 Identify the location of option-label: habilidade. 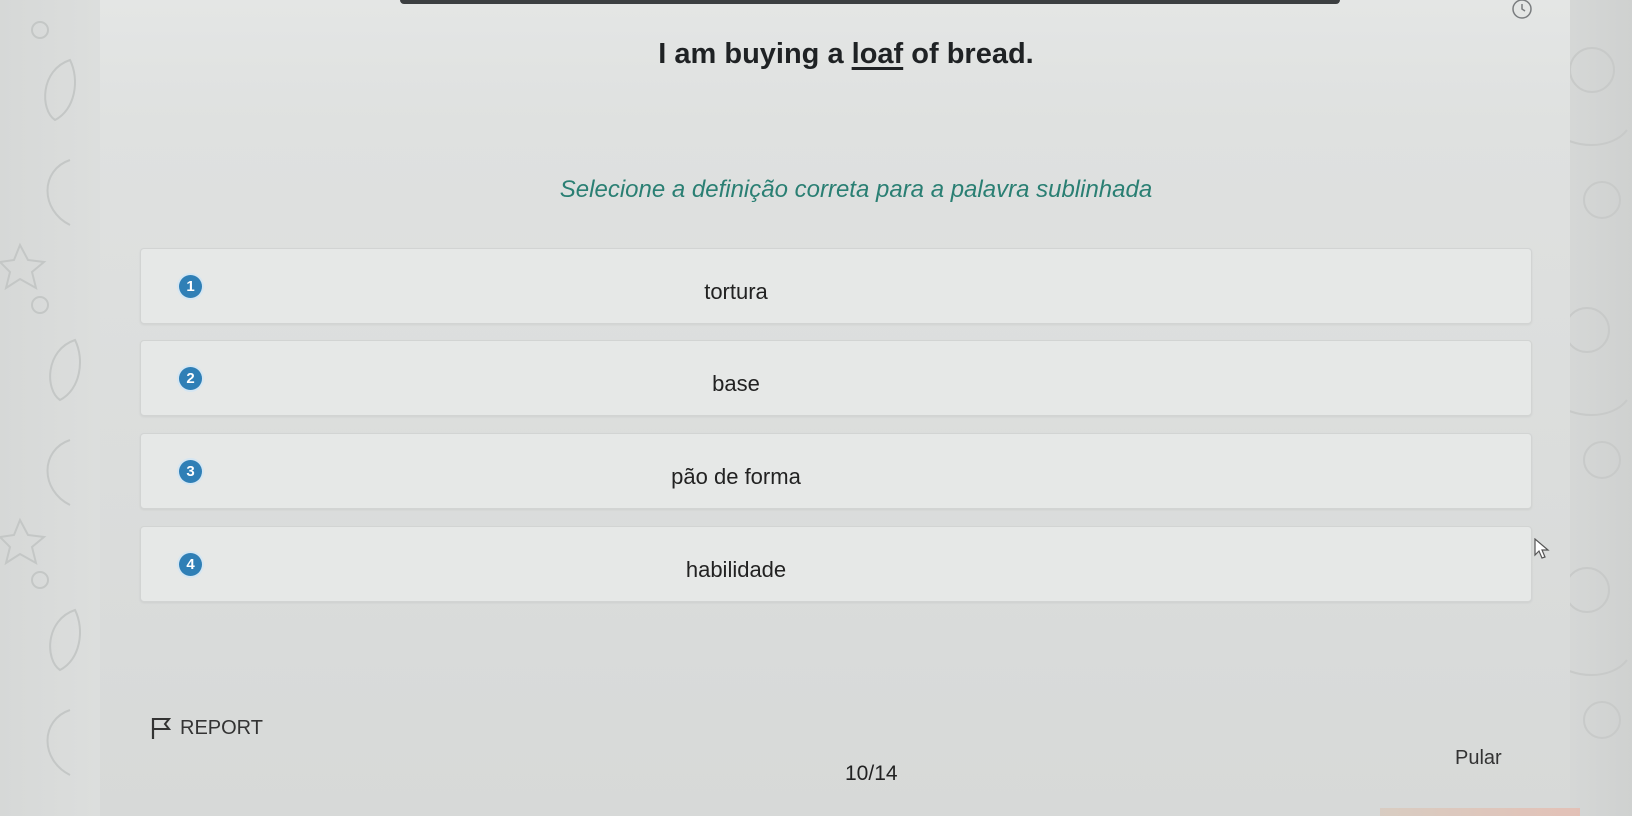
(736, 569).